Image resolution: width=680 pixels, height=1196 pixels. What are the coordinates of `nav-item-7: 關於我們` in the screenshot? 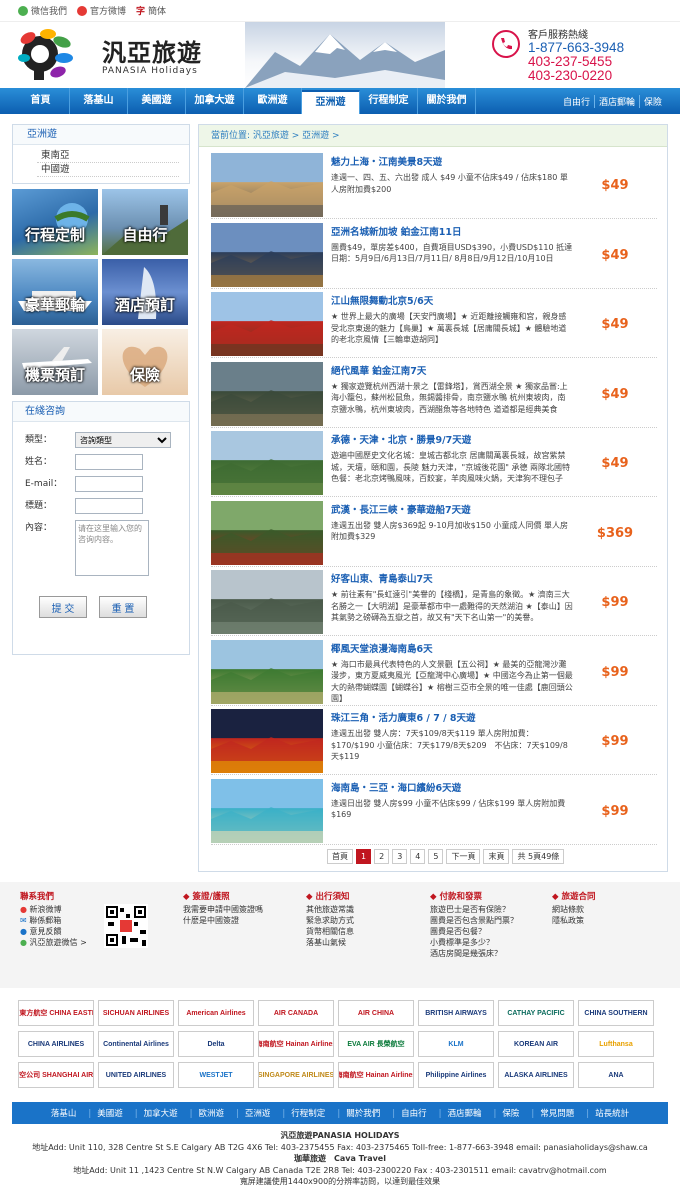 It's located at (447, 101).